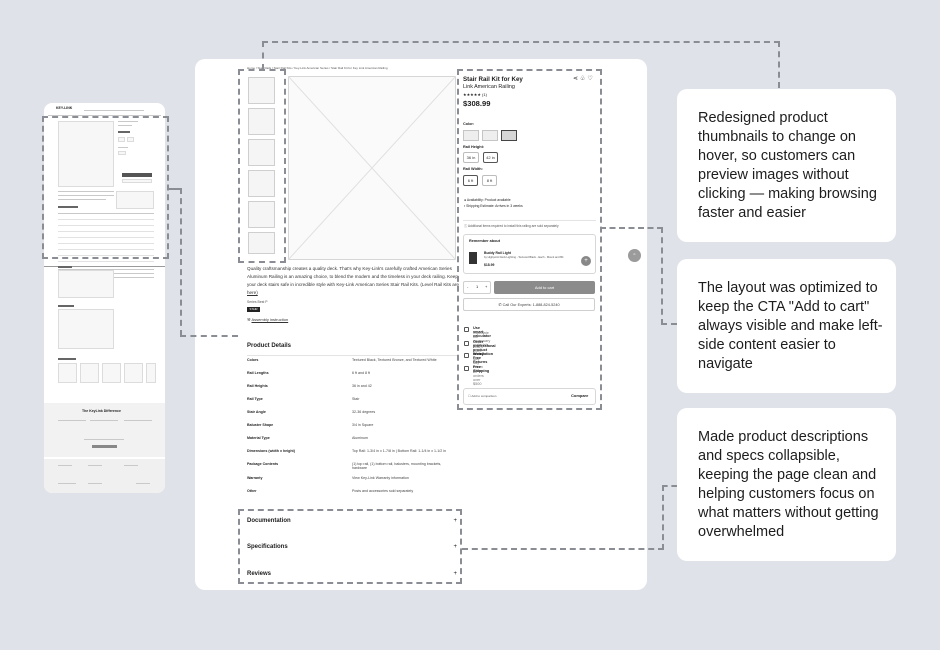 Image resolution: width=940 pixels, height=650 pixels. Describe the element at coordinates (105, 187) in the screenshot. I see `mobile-highlight` at that location.